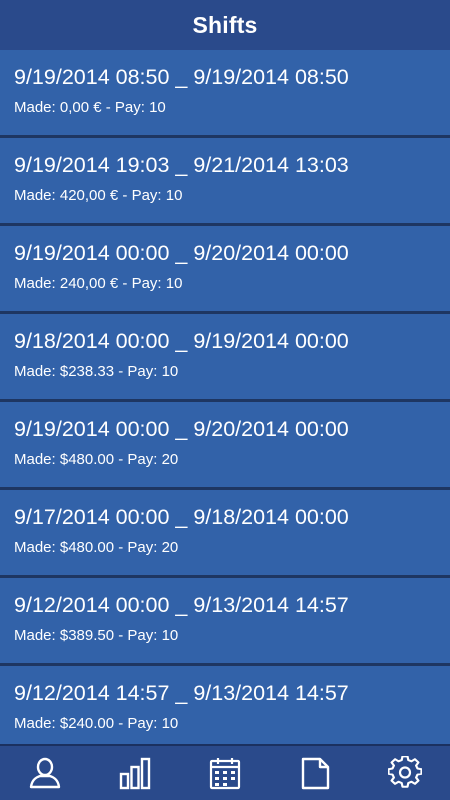 Image resolution: width=450 pixels, height=800 pixels. I want to click on tab-calendar, so click(225, 773).